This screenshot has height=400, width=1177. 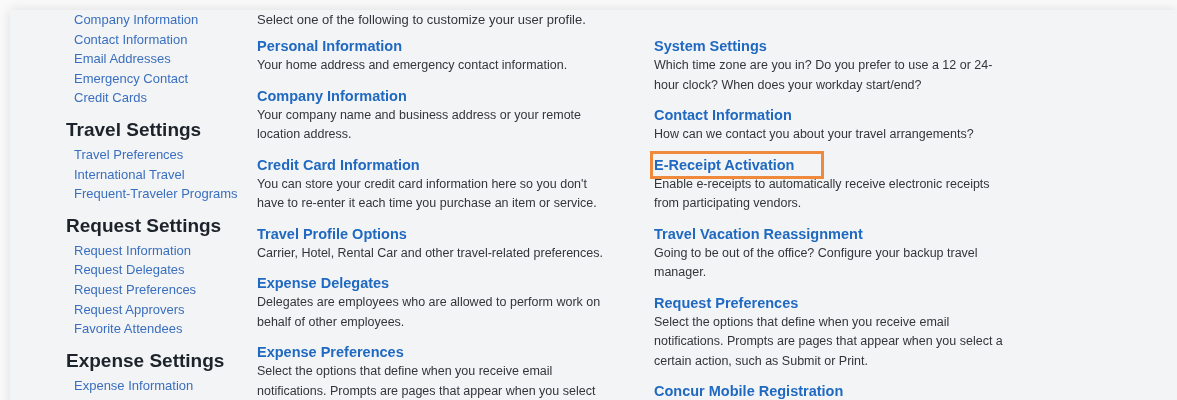 I want to click on setting-description: Select the options that define when you receive email notifications. Prompts are pages that appear when you select, so click(x=427, y=381).